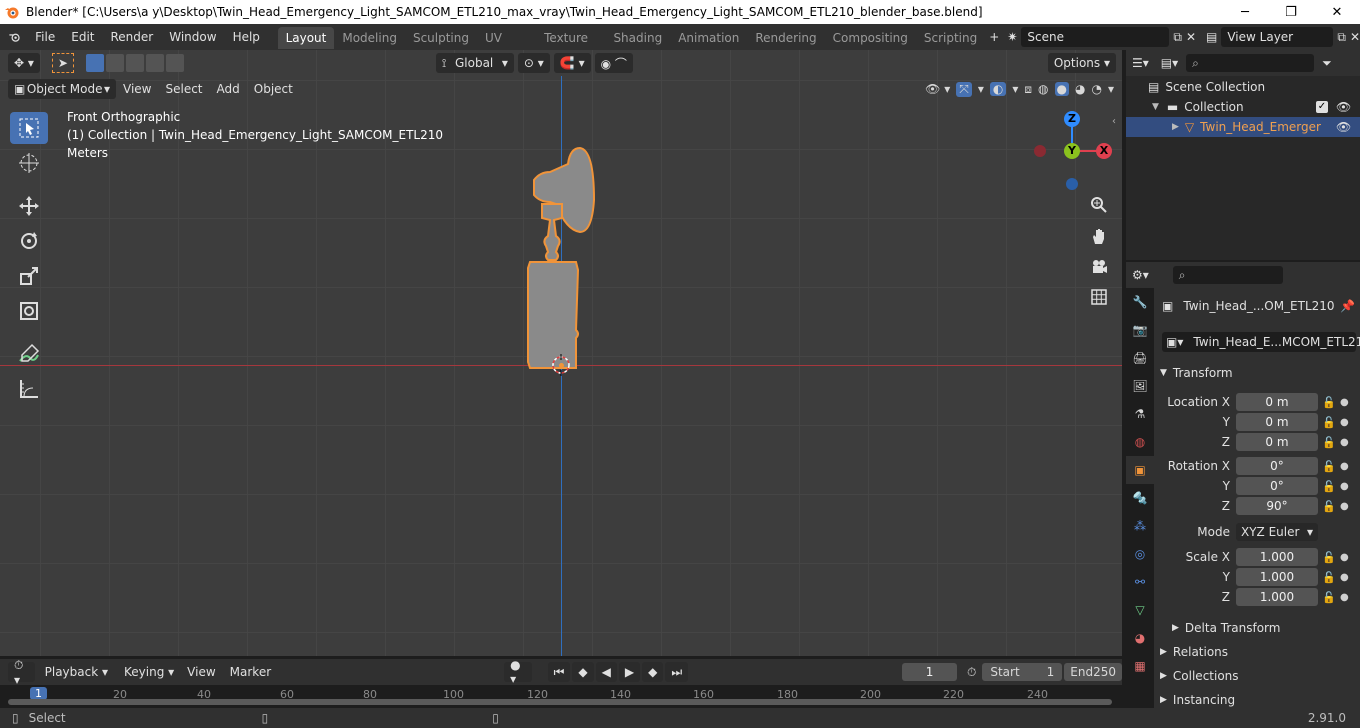 The height and width of the screenshot is (728, 1360). Describe the element at coordinates (1096, 89) in the screenshot. I see `rendered-shading-icon: ◔` at that location.